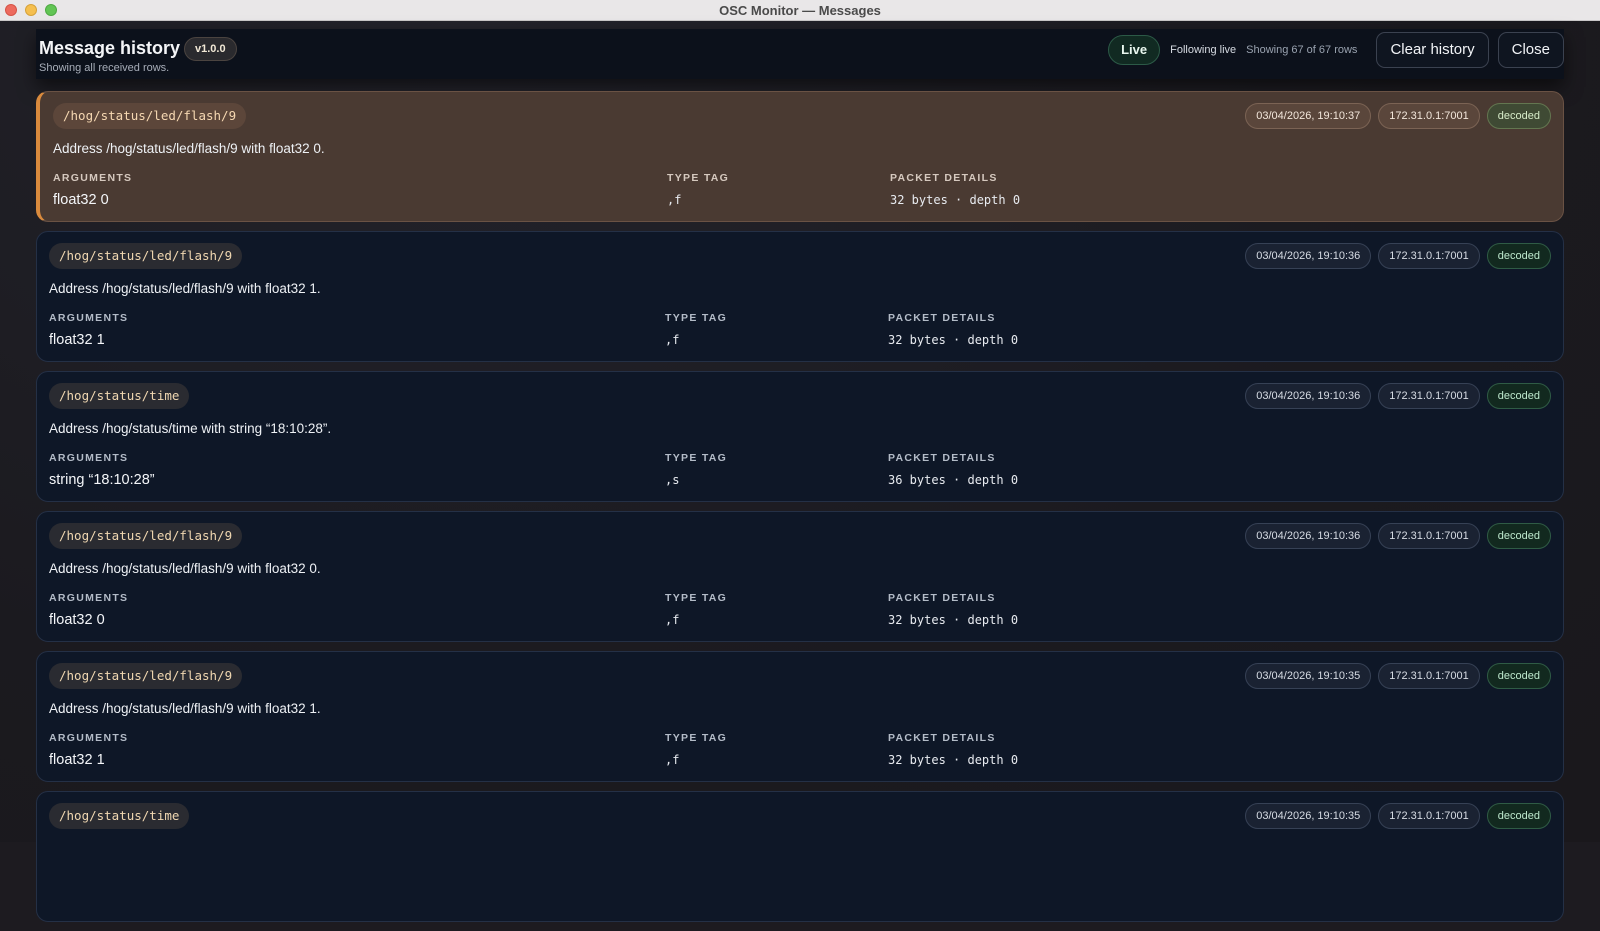 The image size is (1600, 931). I want to click on timestamp-badge: 03/04/2026, 19:10:37, so click(1308, 116).